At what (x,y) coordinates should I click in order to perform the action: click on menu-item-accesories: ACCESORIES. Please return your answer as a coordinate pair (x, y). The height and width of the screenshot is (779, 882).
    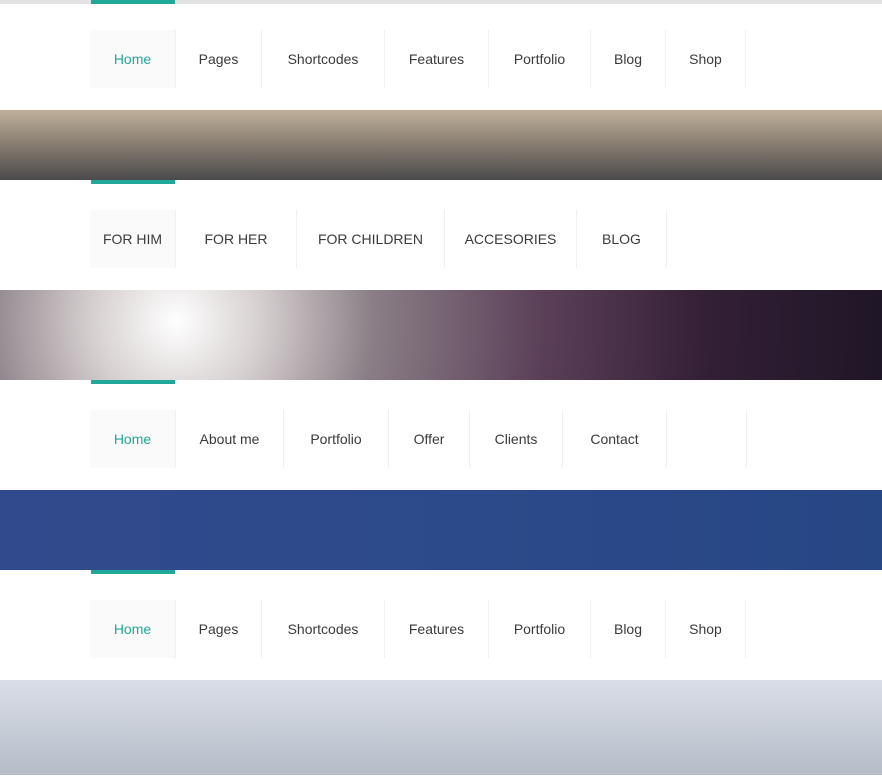
    Looking at the image, I should click on (511, 239).